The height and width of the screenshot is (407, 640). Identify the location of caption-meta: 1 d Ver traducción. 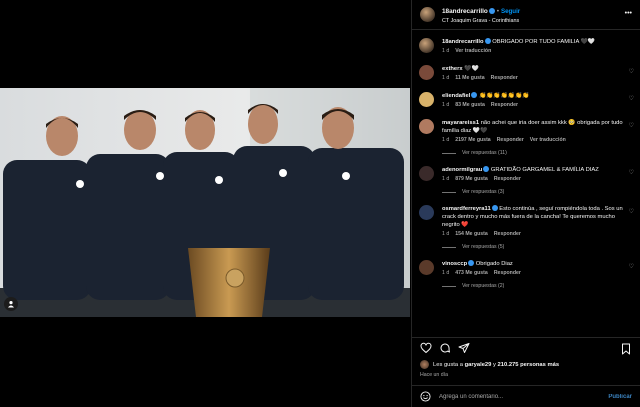
(467, 51).